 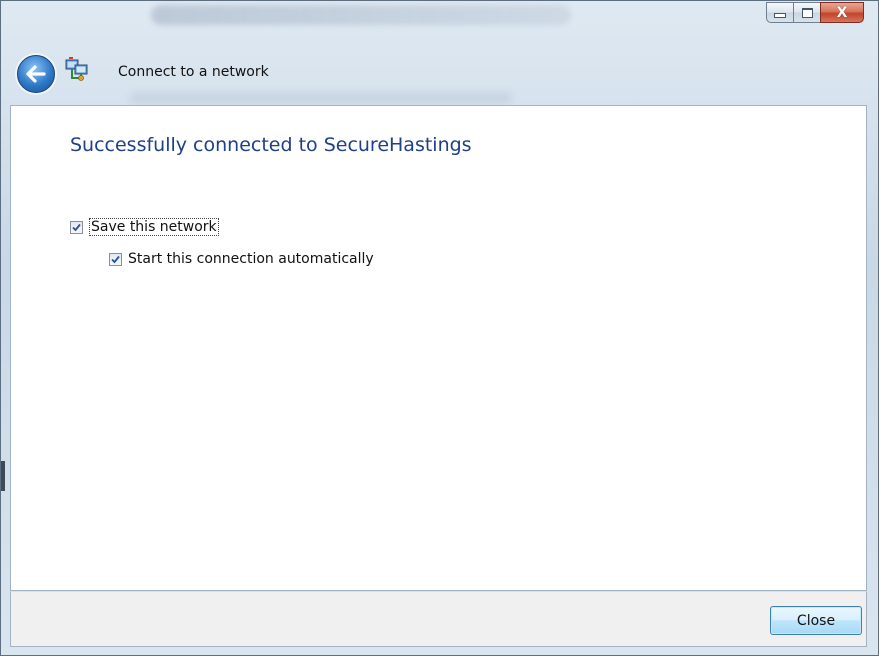 What do you see at coordinates (251, 259) in the screenshot?
I see `start-automatically-label: Start this connection automatically` at bounding box center [251, 259].